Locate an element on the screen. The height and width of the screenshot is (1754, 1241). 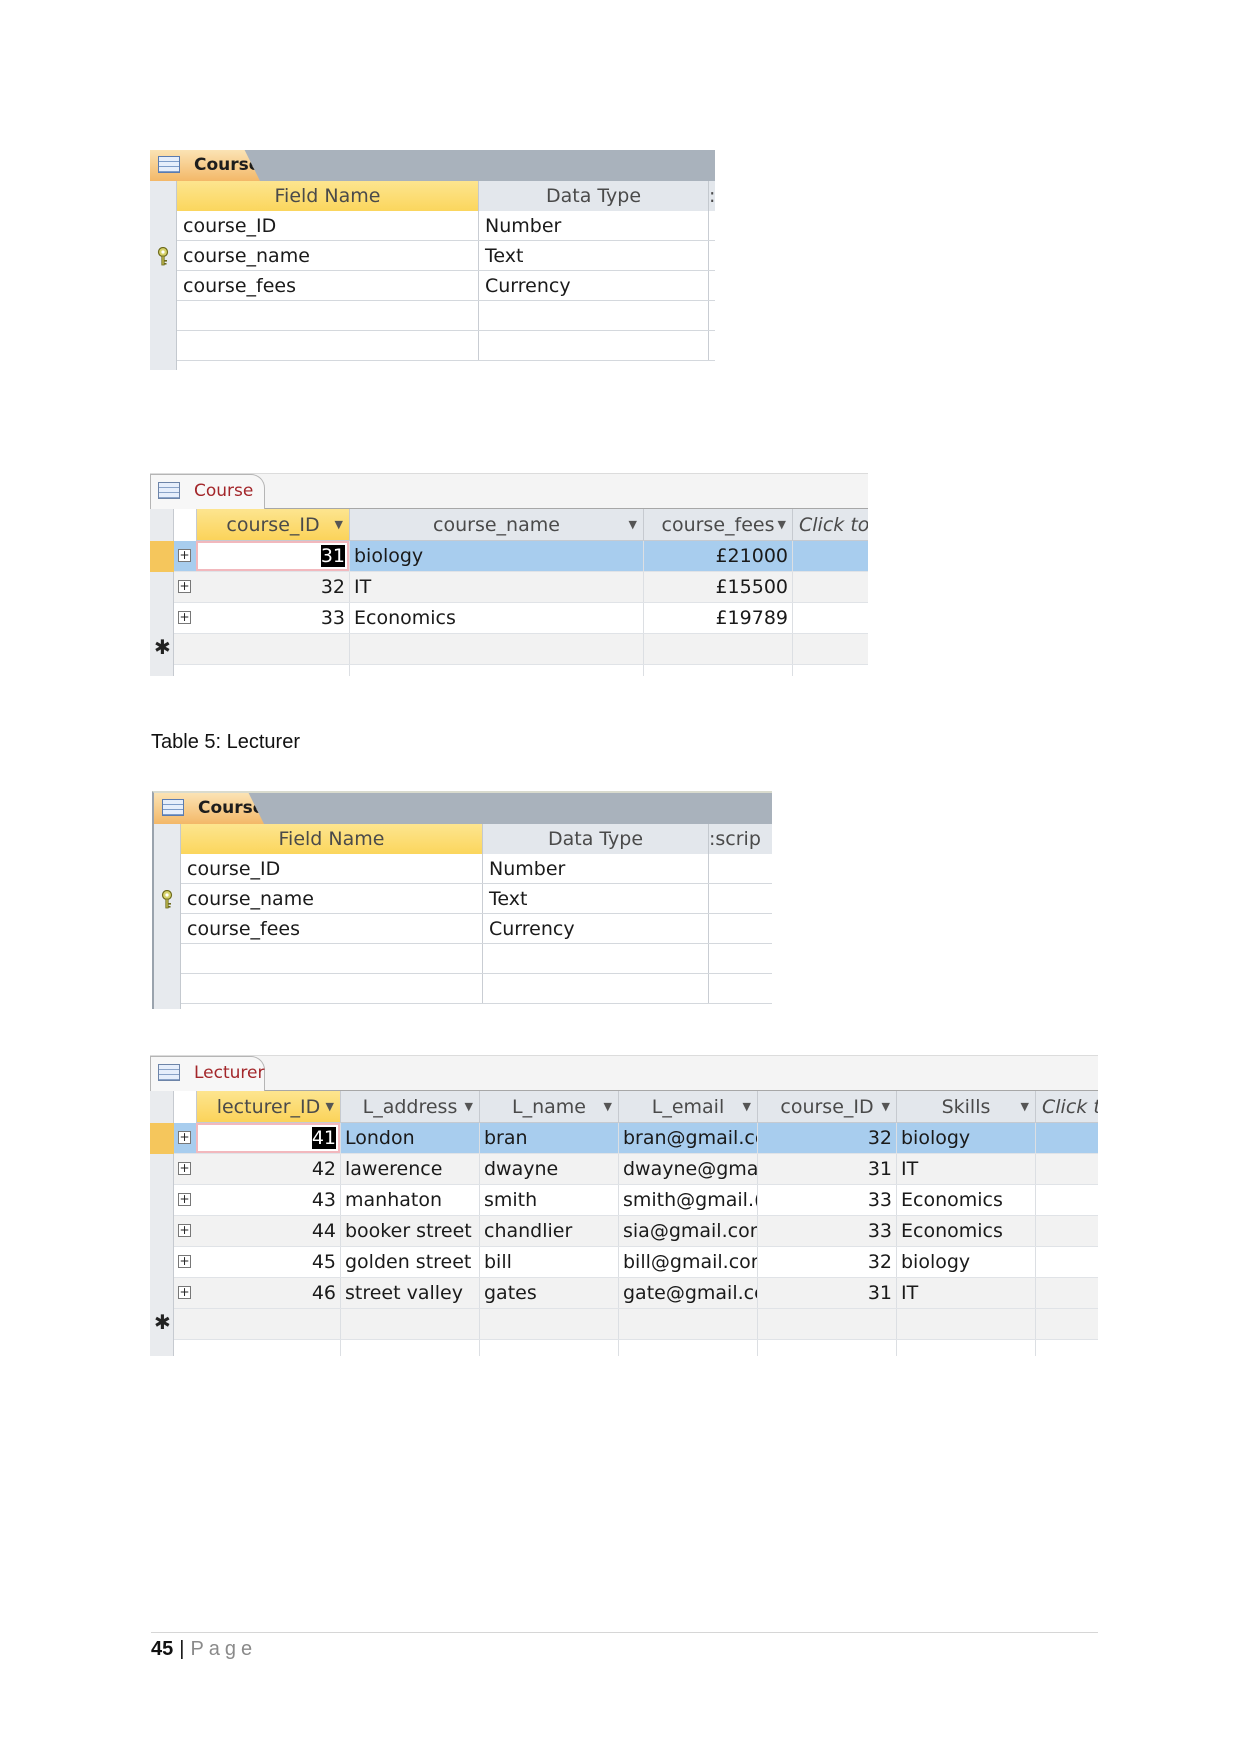
header-description: :scrip is located at coordinates (740, 839).